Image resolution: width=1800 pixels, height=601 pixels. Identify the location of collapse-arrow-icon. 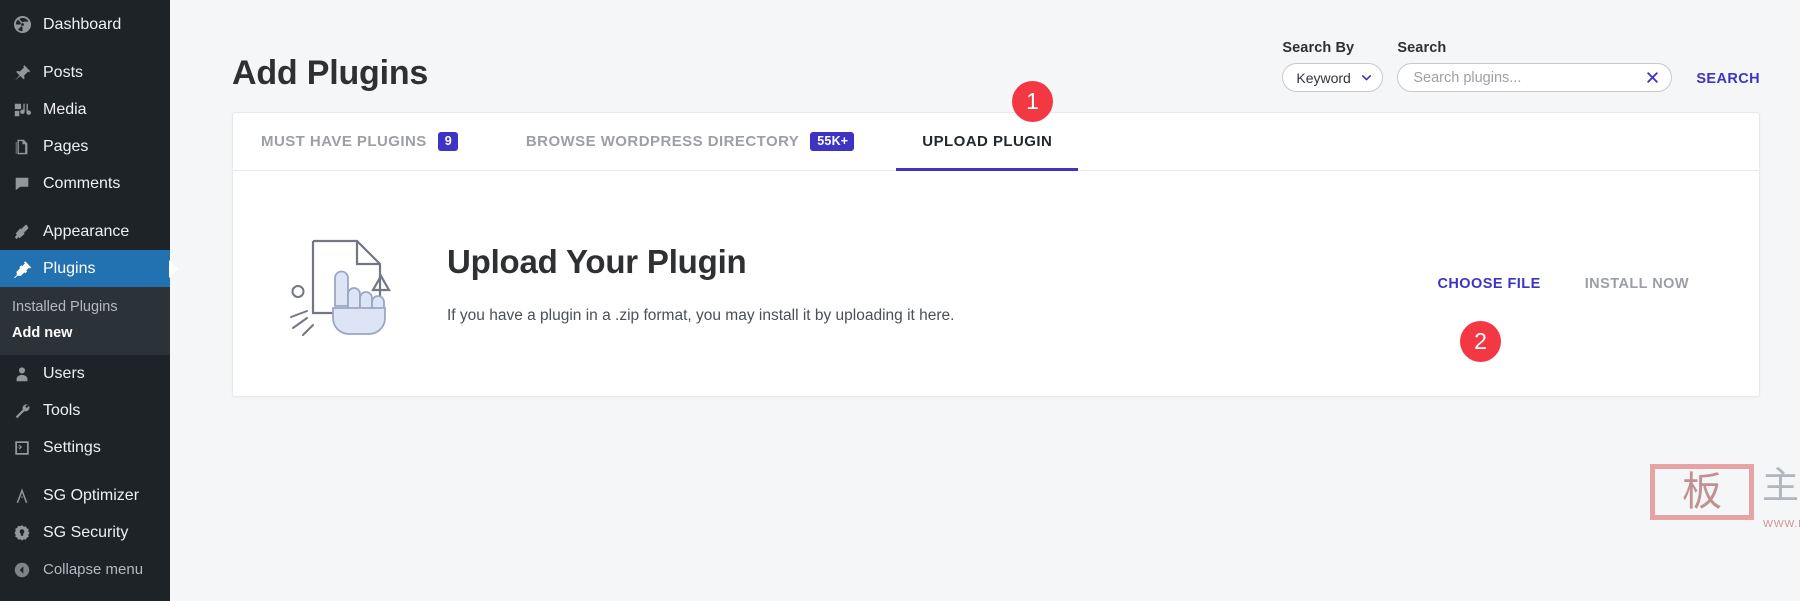
(22, 570).